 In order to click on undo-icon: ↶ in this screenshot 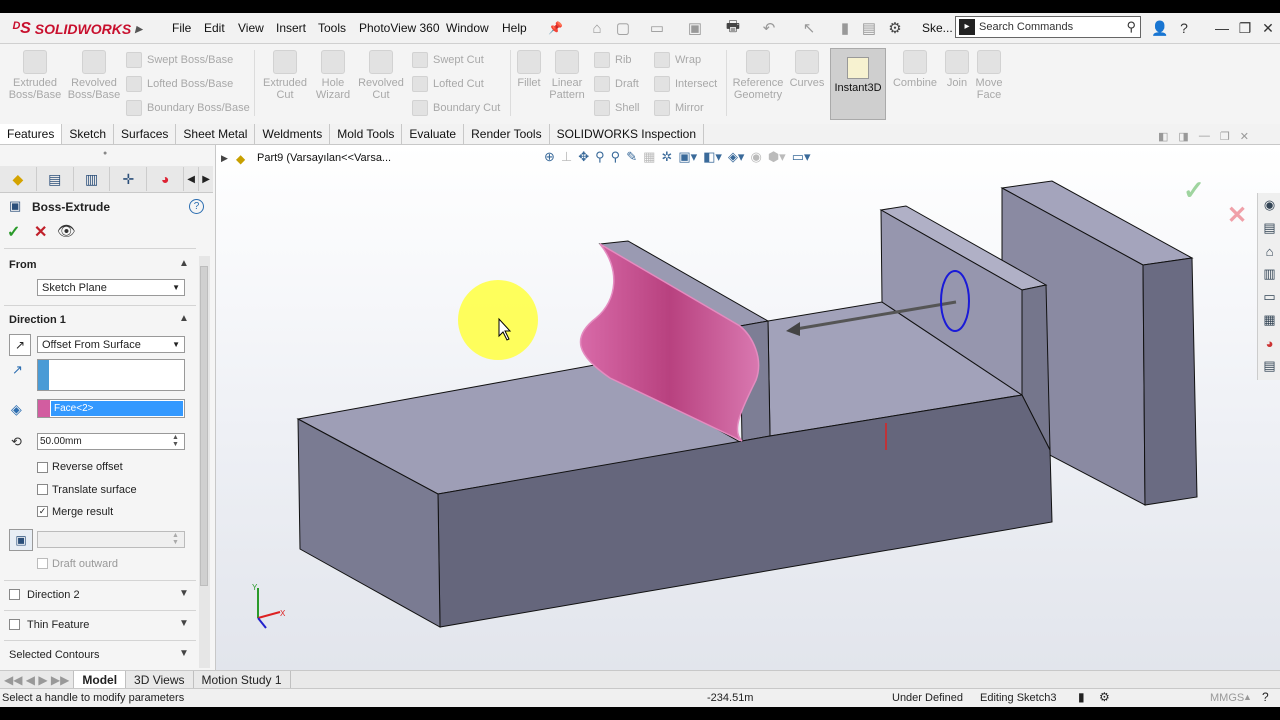, I will do `click(769, 28)`.